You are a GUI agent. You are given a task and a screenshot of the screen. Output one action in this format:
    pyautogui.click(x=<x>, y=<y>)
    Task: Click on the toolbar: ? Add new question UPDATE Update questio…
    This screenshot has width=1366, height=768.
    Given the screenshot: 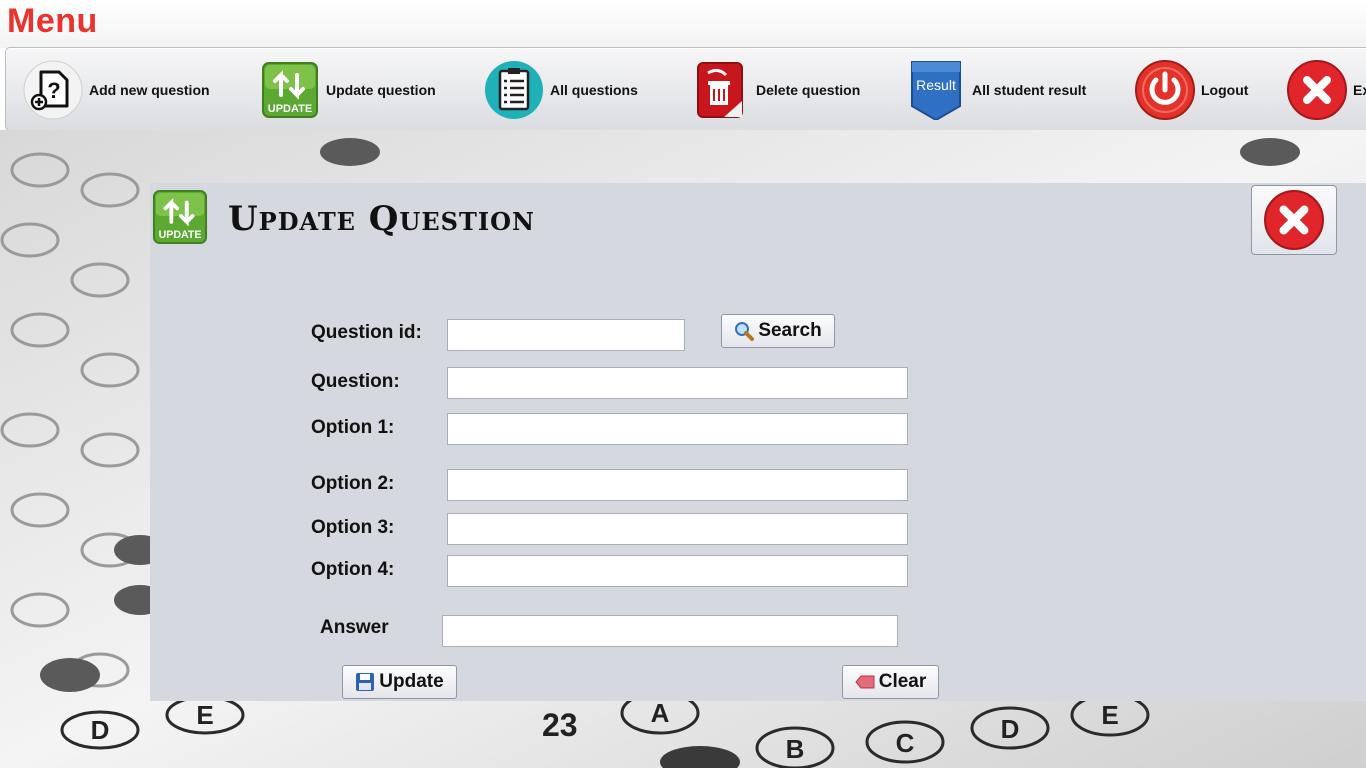 What is the action you would take?
    pyautogui.click(x=685, y=89)
    